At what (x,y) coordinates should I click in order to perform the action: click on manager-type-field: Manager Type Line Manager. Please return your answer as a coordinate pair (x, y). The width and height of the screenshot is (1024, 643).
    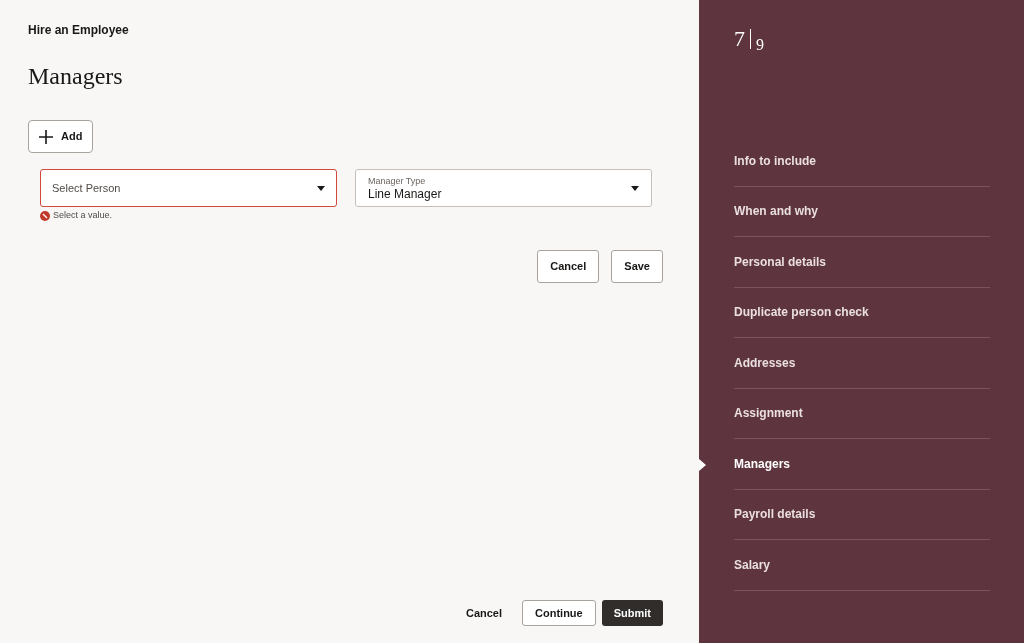
    Looking at the image, I should click on (503, 188).